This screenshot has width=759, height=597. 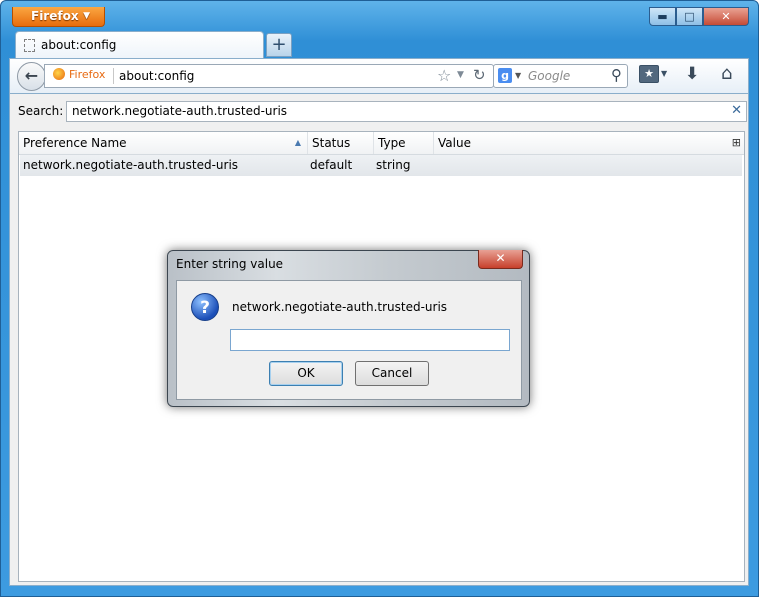 What do you see at coordinates (41, 111) in the screenshot?
I see `config-search-label: Search:` at bounding box center [41, 111].